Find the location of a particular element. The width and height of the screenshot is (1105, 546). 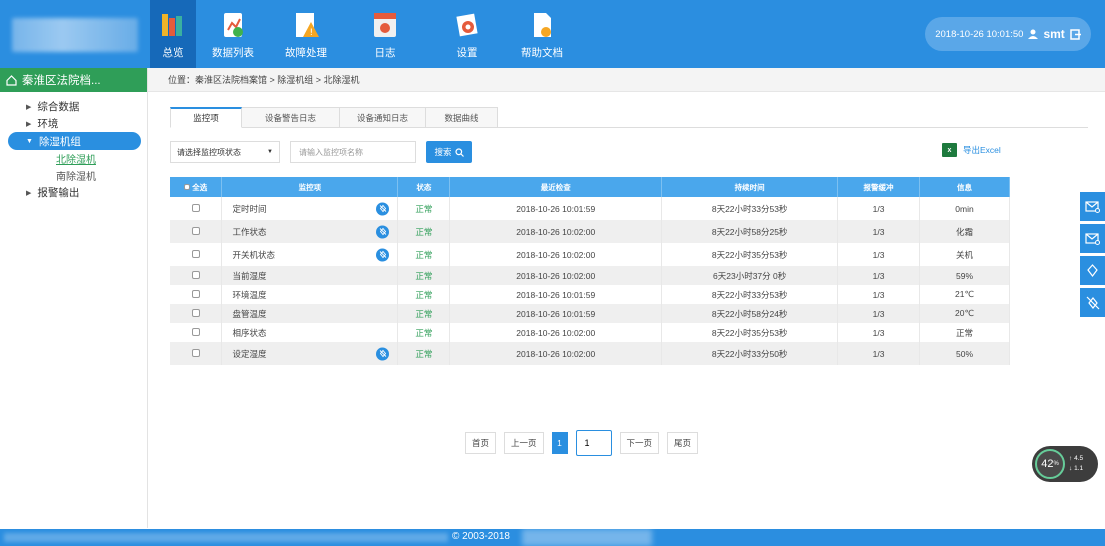

next-page-button: 下一页 is located at coordinates (639, 443).